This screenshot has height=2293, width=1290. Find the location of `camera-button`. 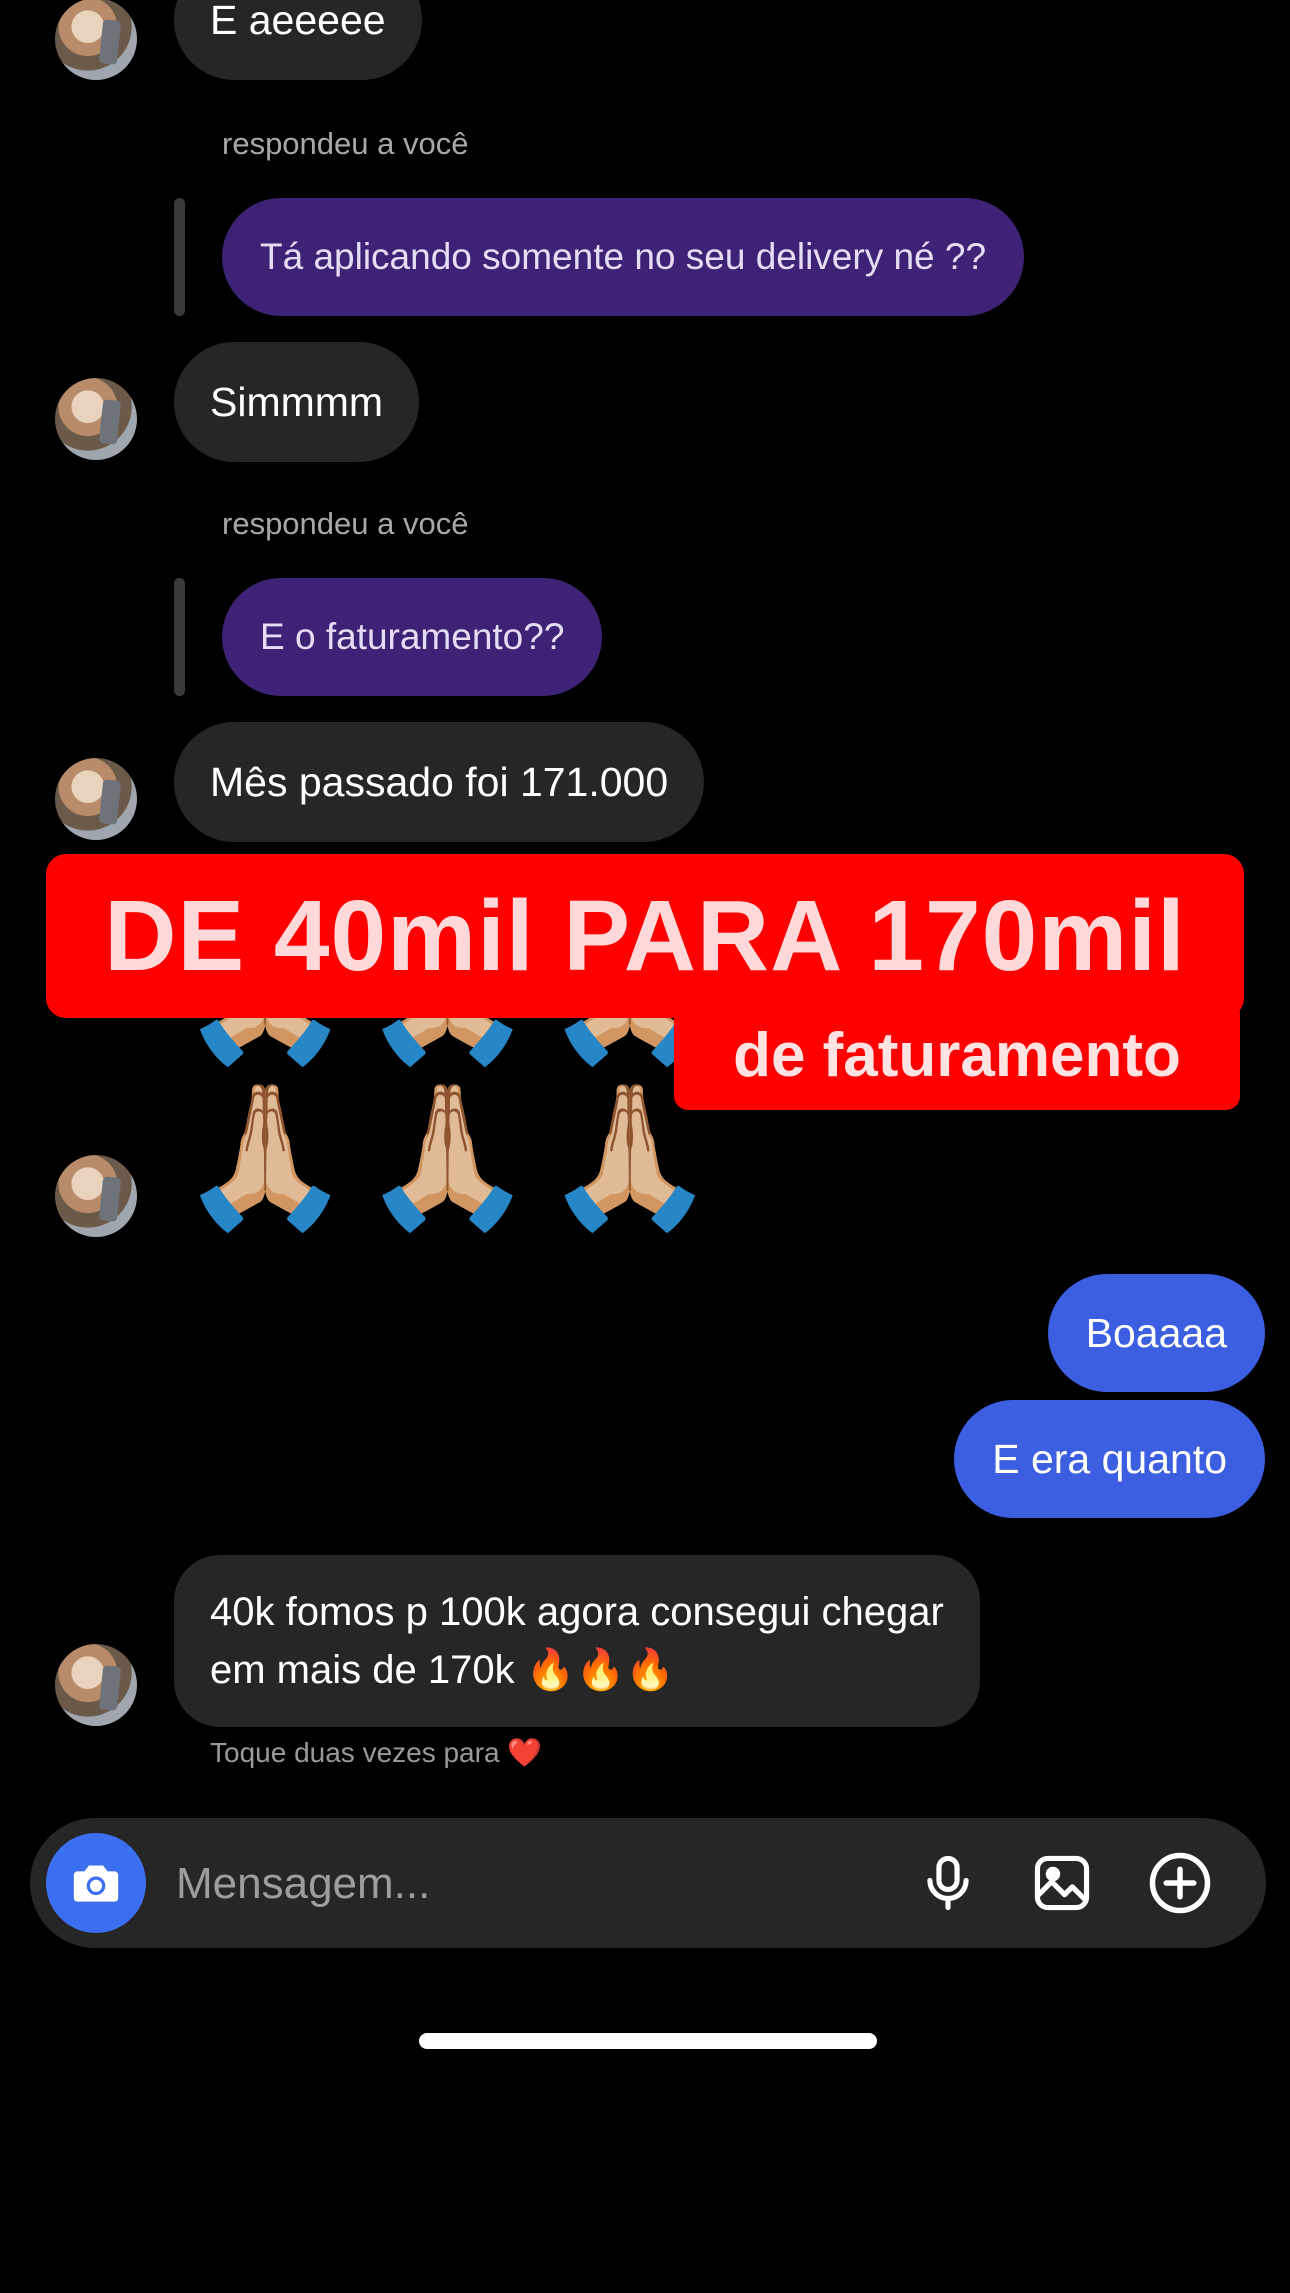

camera-button is located at coordinates (96, 1883).